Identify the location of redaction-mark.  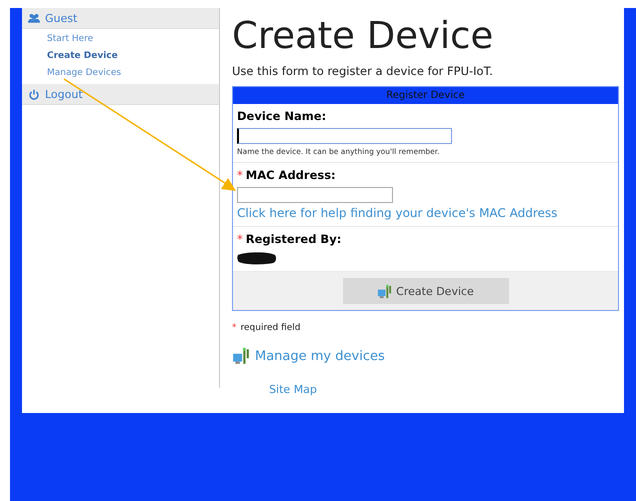
(257, 258).